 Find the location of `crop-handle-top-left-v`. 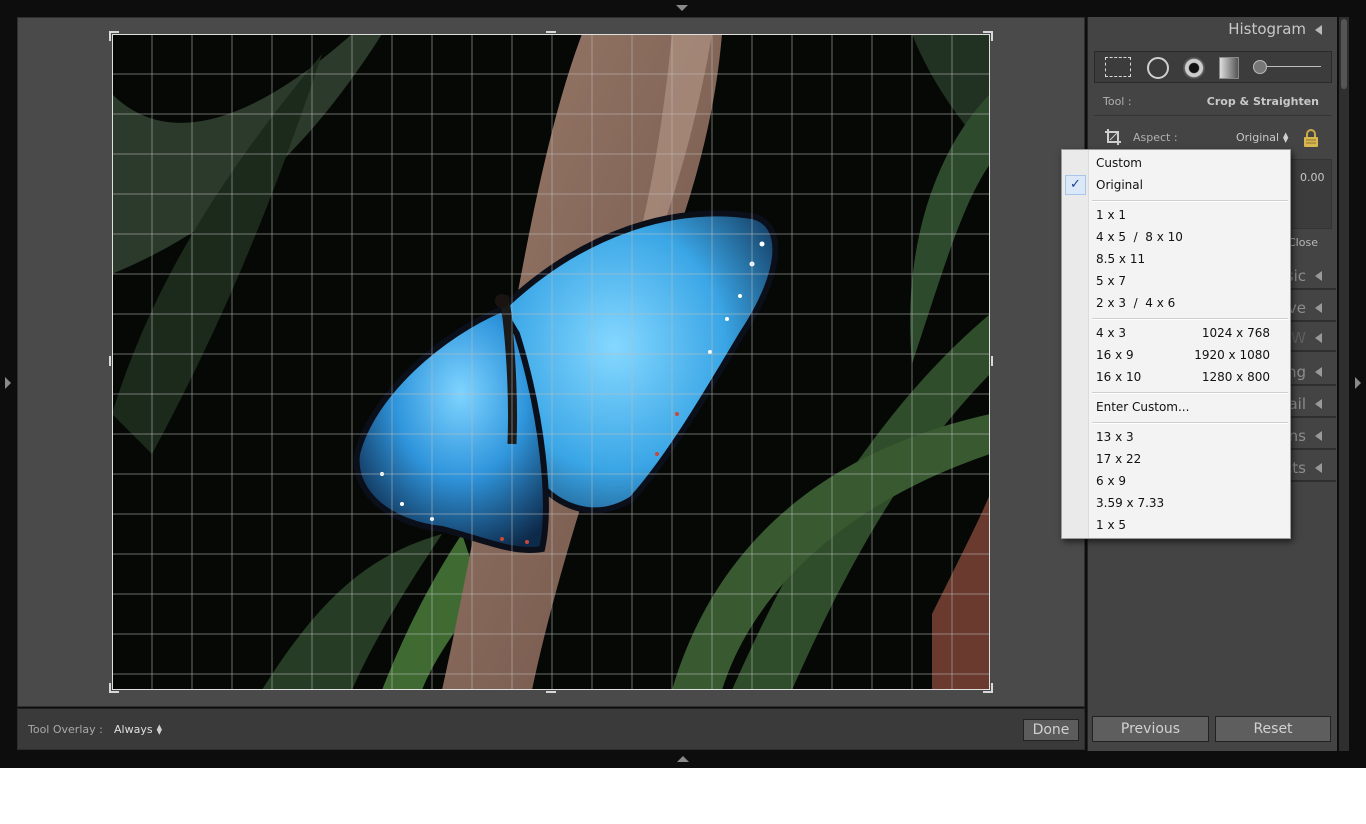

crop-handle-top-left-v is located at coordinates (110, 36).